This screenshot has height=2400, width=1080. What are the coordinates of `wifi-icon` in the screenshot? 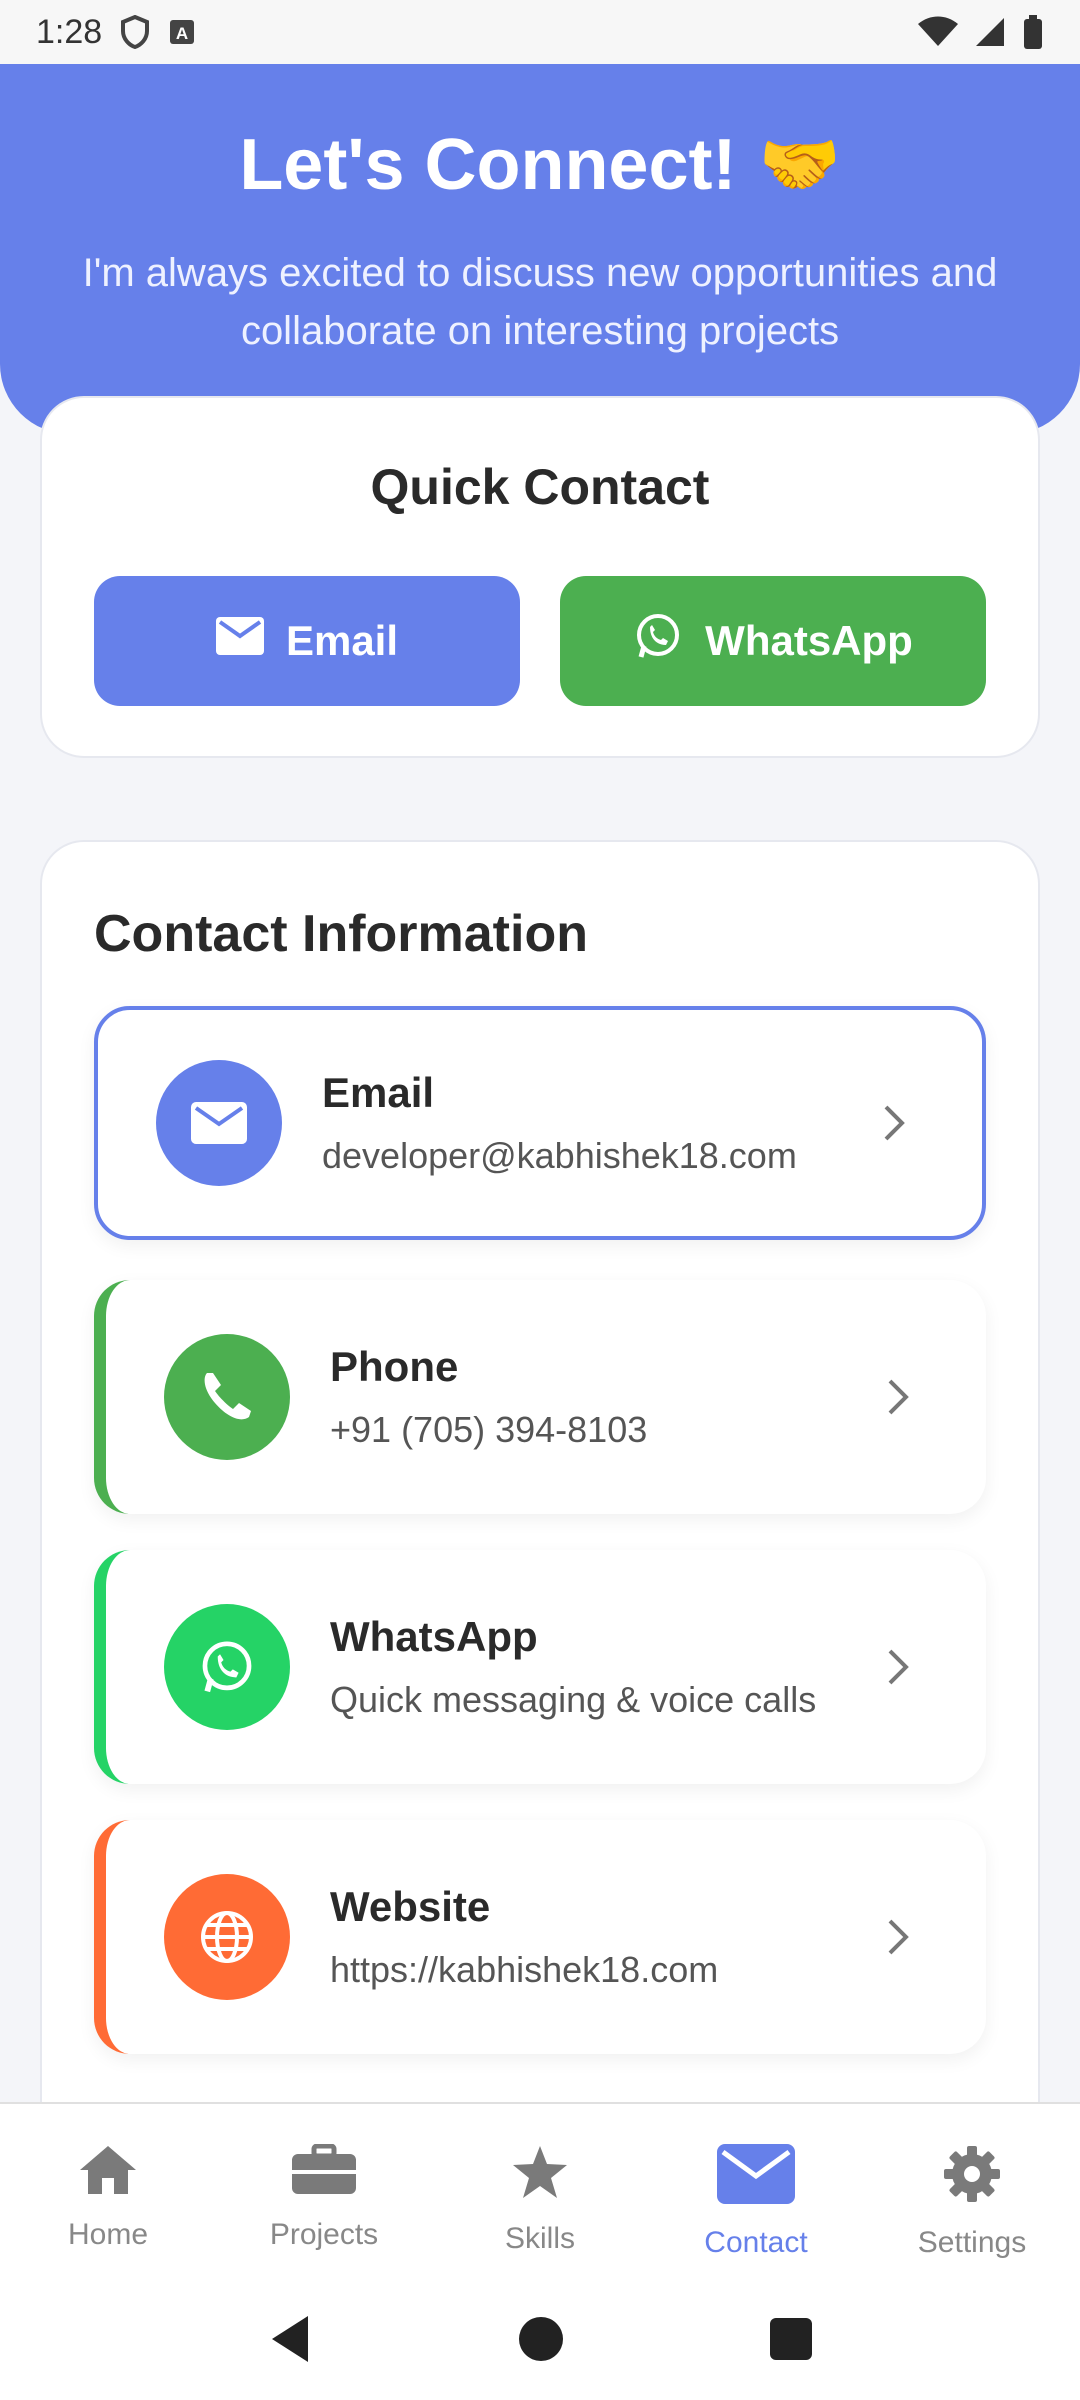 It's located at (938, 32).